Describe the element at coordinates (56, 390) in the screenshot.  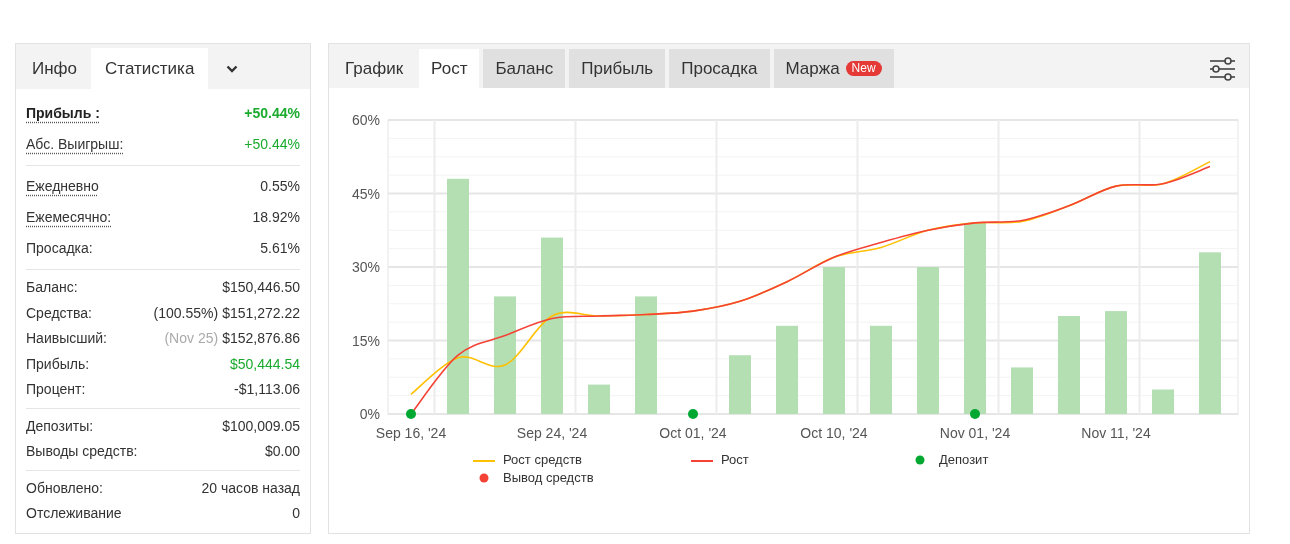
I see `stat-label: Процент:` at that location.